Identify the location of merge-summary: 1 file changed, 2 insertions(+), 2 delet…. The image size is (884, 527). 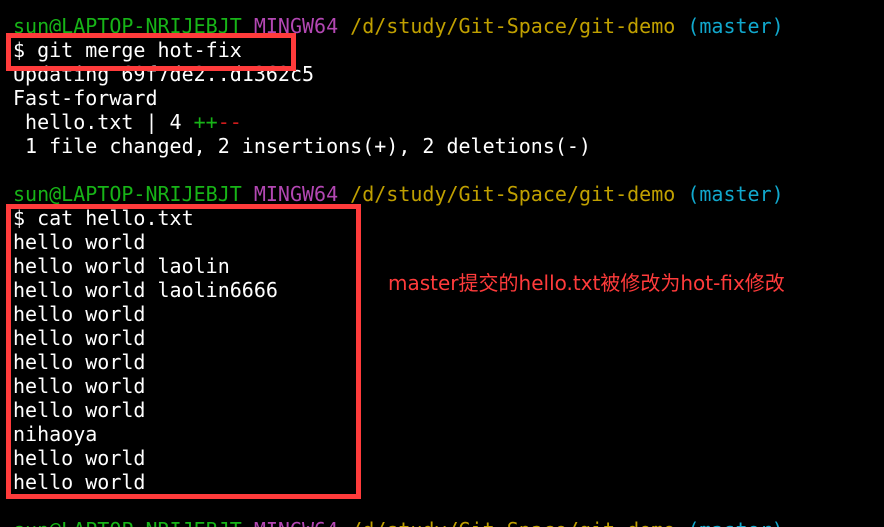
(302, 146).